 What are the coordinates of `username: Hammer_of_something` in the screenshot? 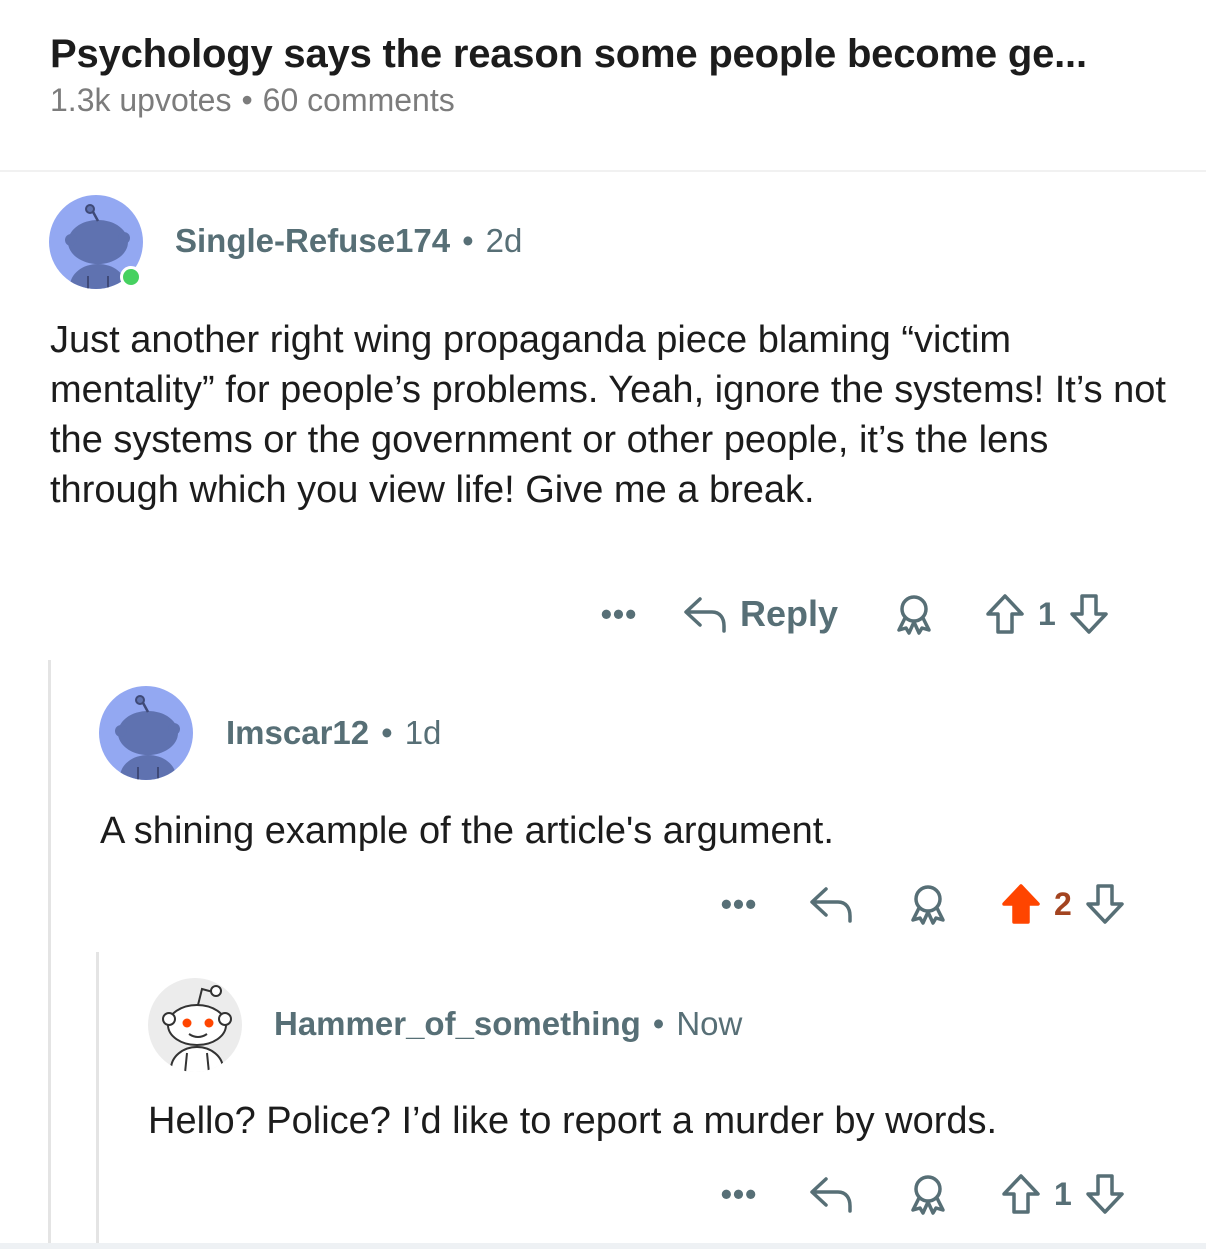 It's located at (457, 1023).